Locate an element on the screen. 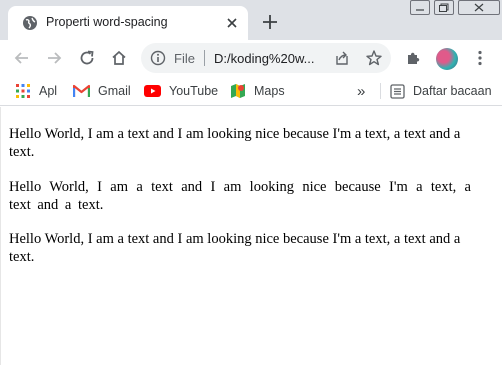  window-controls is located at coordinates (454, 8).